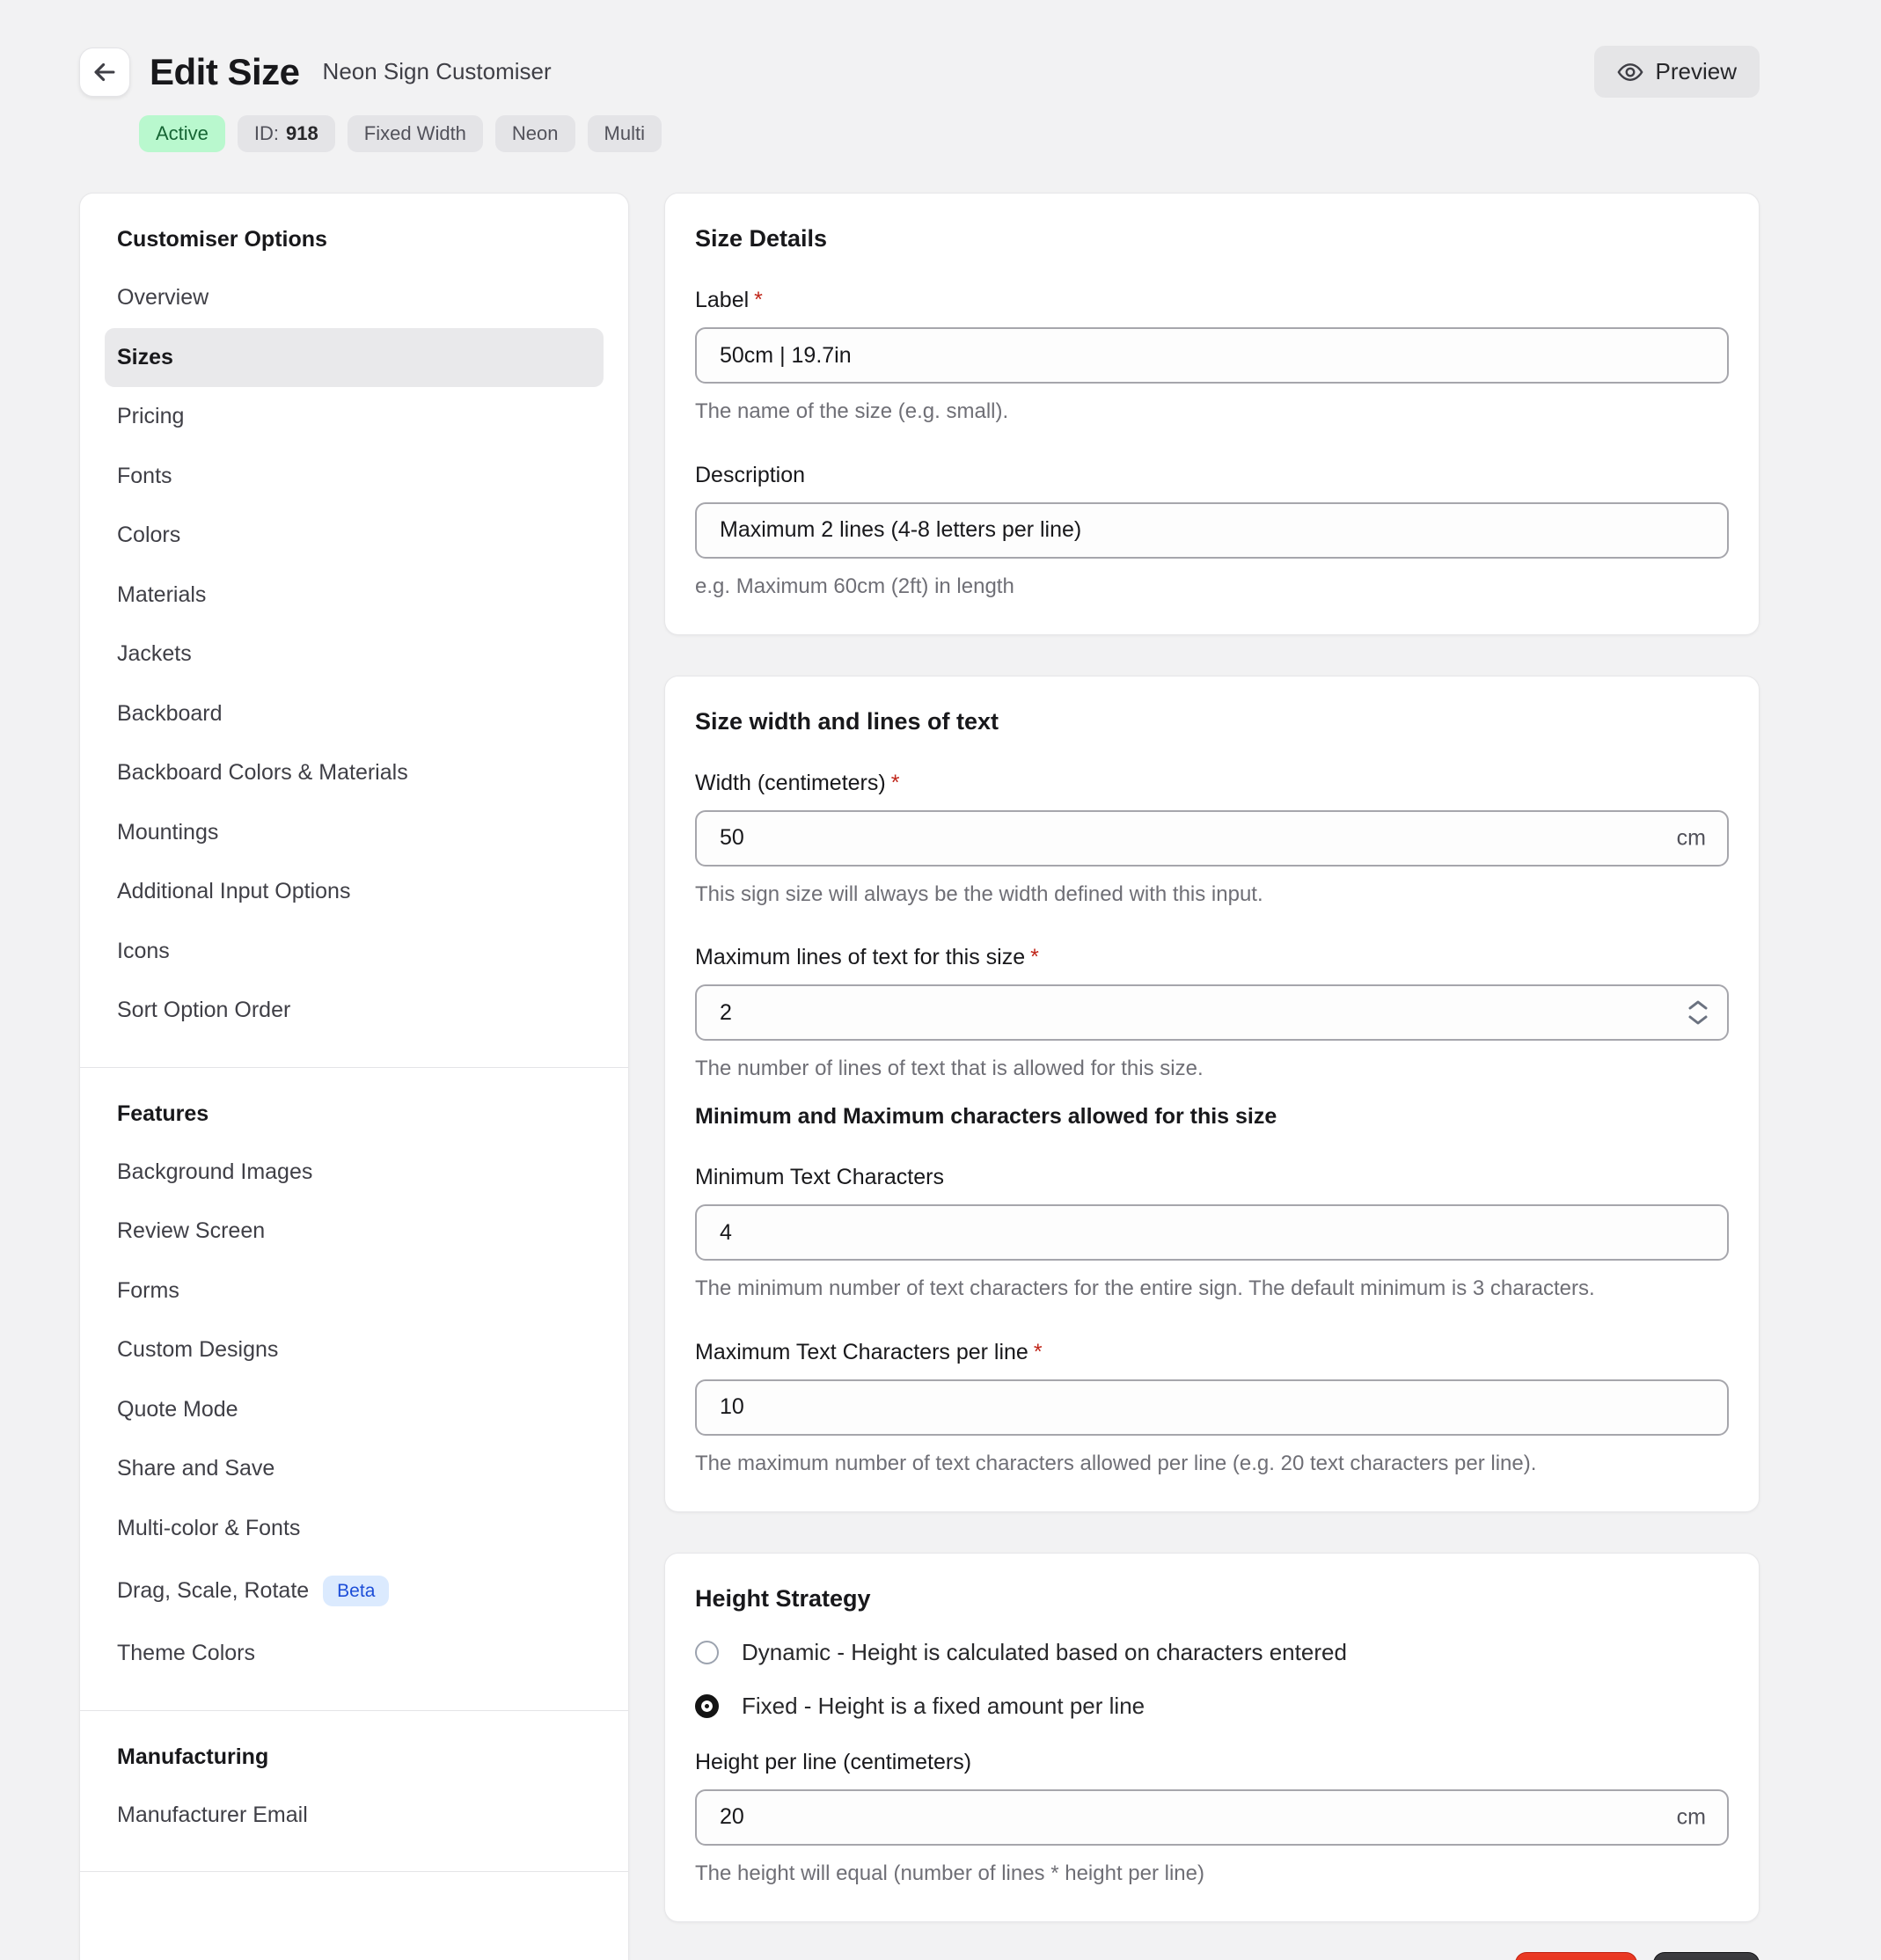  I want to click on eye-icon, so click(1630, 72).